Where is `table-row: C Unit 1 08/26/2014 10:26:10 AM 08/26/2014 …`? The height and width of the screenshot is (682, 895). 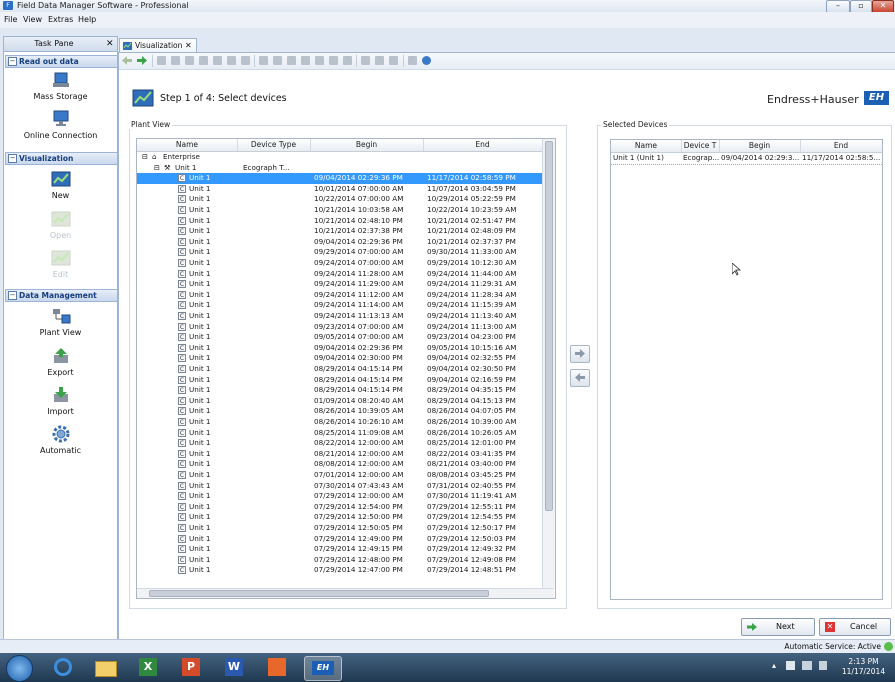 table-row: C Unit 1 08/26/2014 10:26:10 AM 08/26/2014 … is located at coordinates (339, 422).